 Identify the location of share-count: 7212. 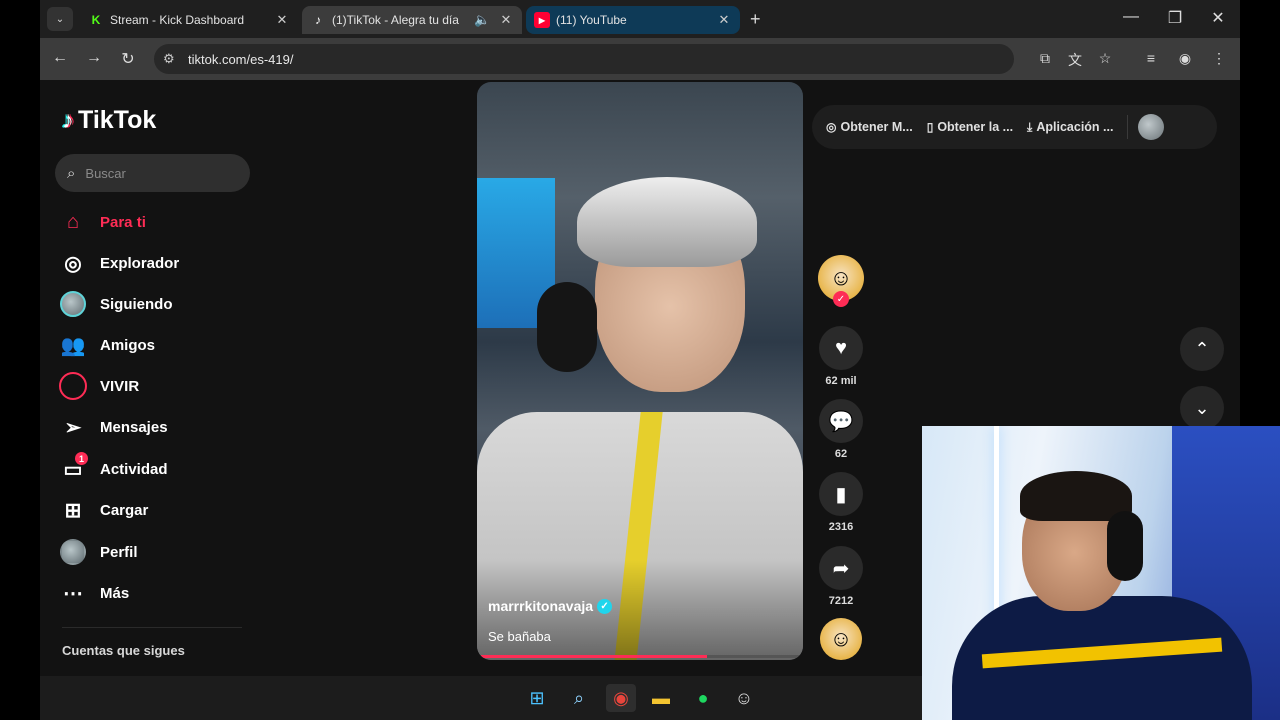
(841, 601).